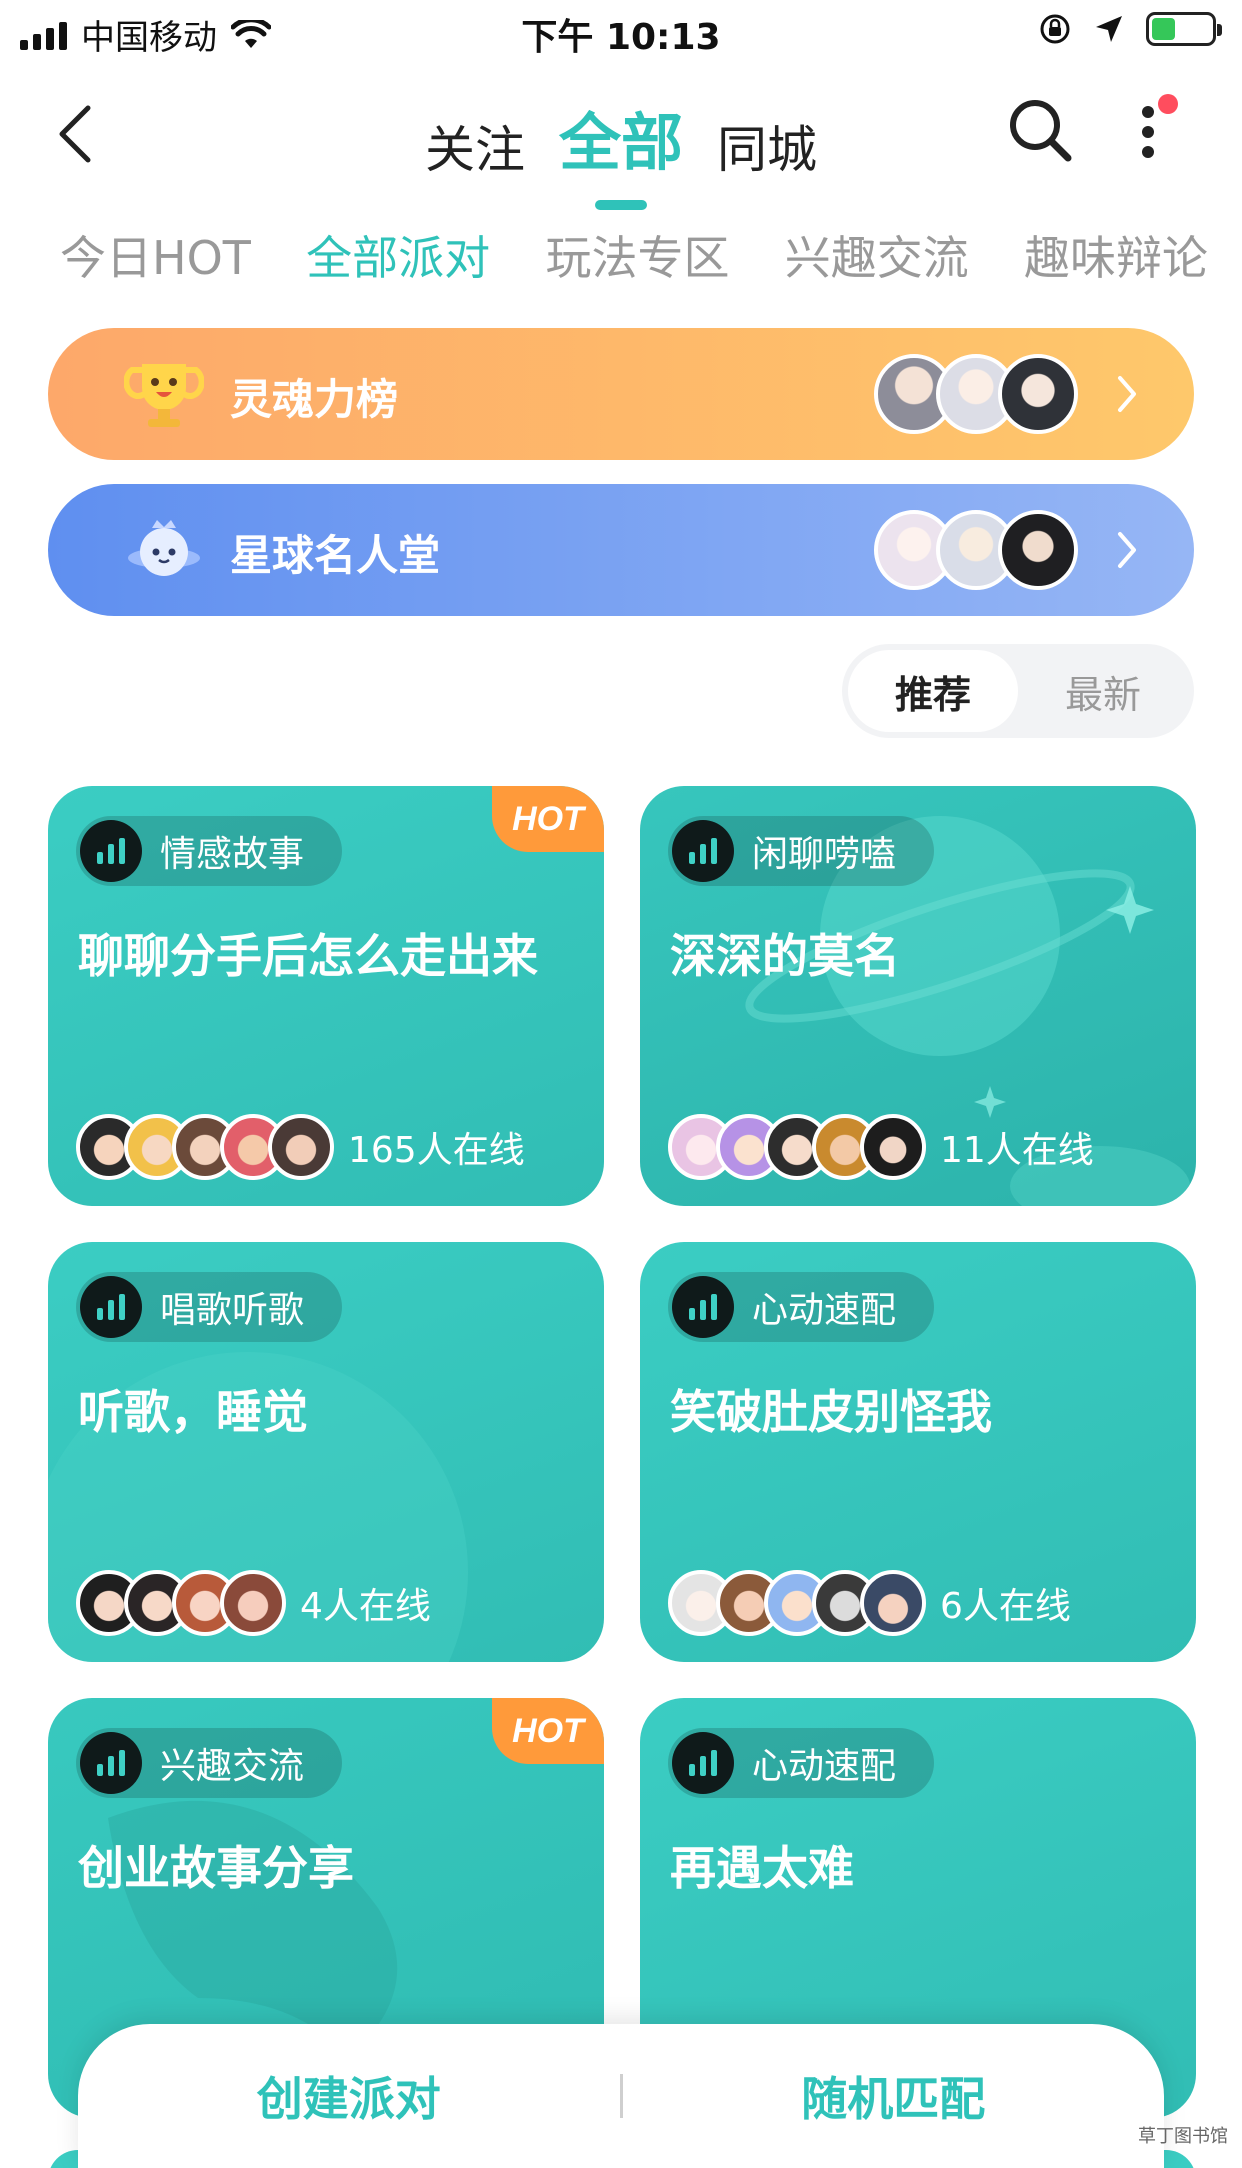 This screenshot has height=2168, width=1242. I want to click on room-card: 心动速配 笑破肚皮别怪我 6人在线, so click(918, 1452).